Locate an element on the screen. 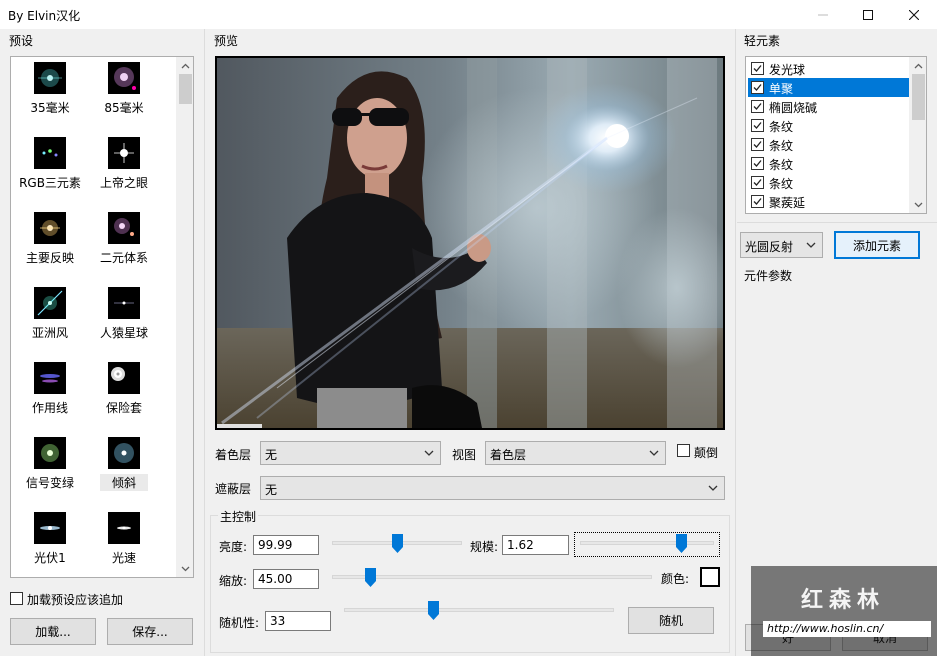  preset-label: 保险套 is located at coordinates (123, 408).